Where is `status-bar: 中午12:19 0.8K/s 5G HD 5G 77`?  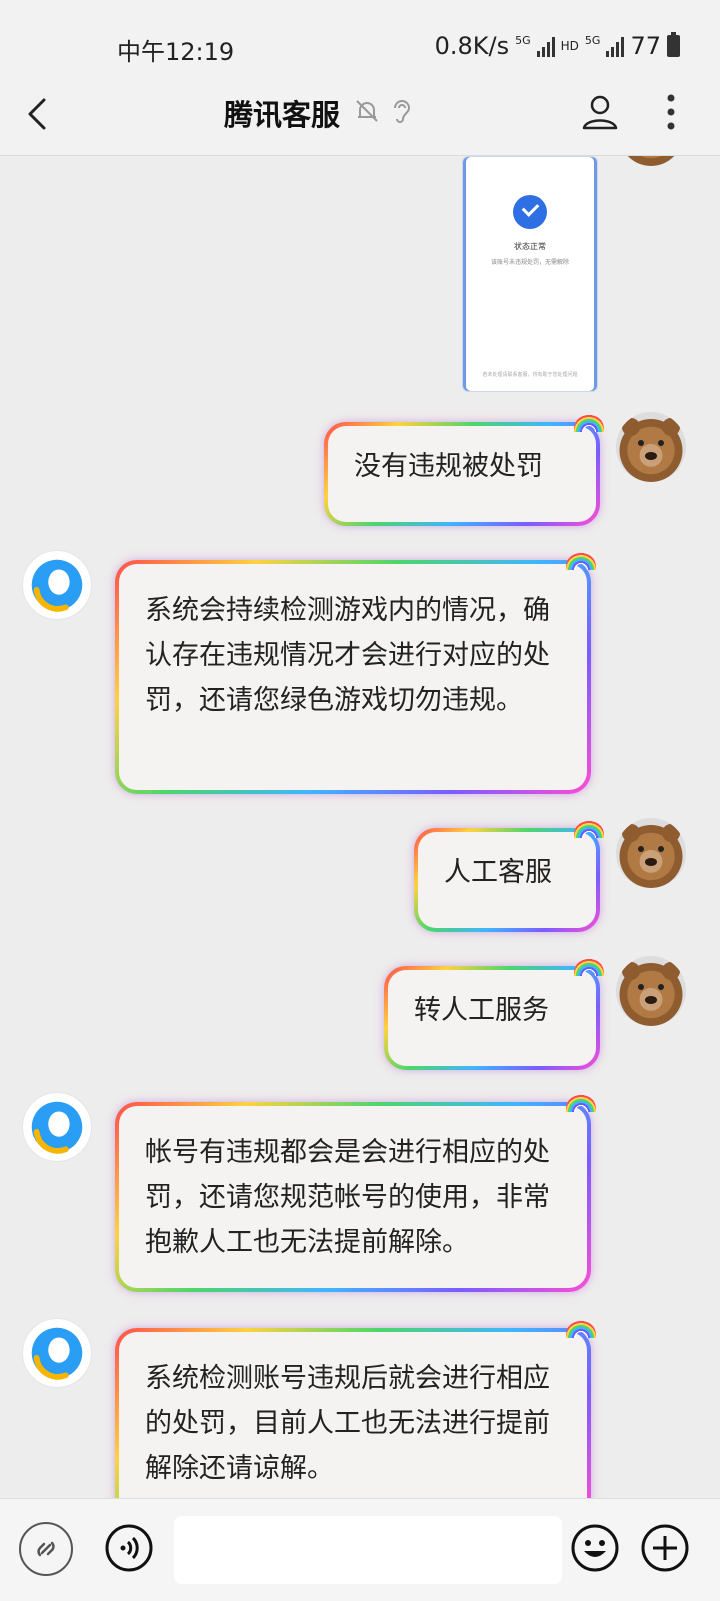 status-bar: 中午12:19 0.8K/s 5G HD 5G 77 is located at coordinates (360, 46).